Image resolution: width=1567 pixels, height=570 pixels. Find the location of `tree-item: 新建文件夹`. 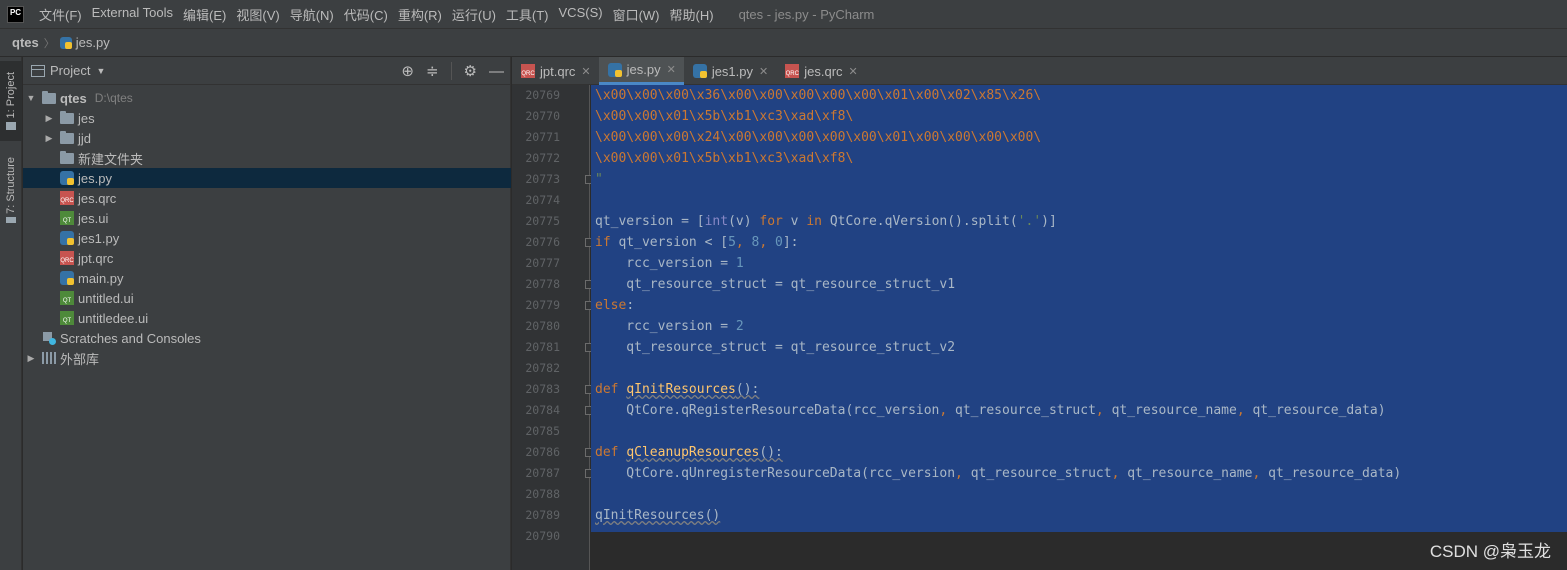

tree-item: 新建文件夹 is located at coordinates (267, 158).